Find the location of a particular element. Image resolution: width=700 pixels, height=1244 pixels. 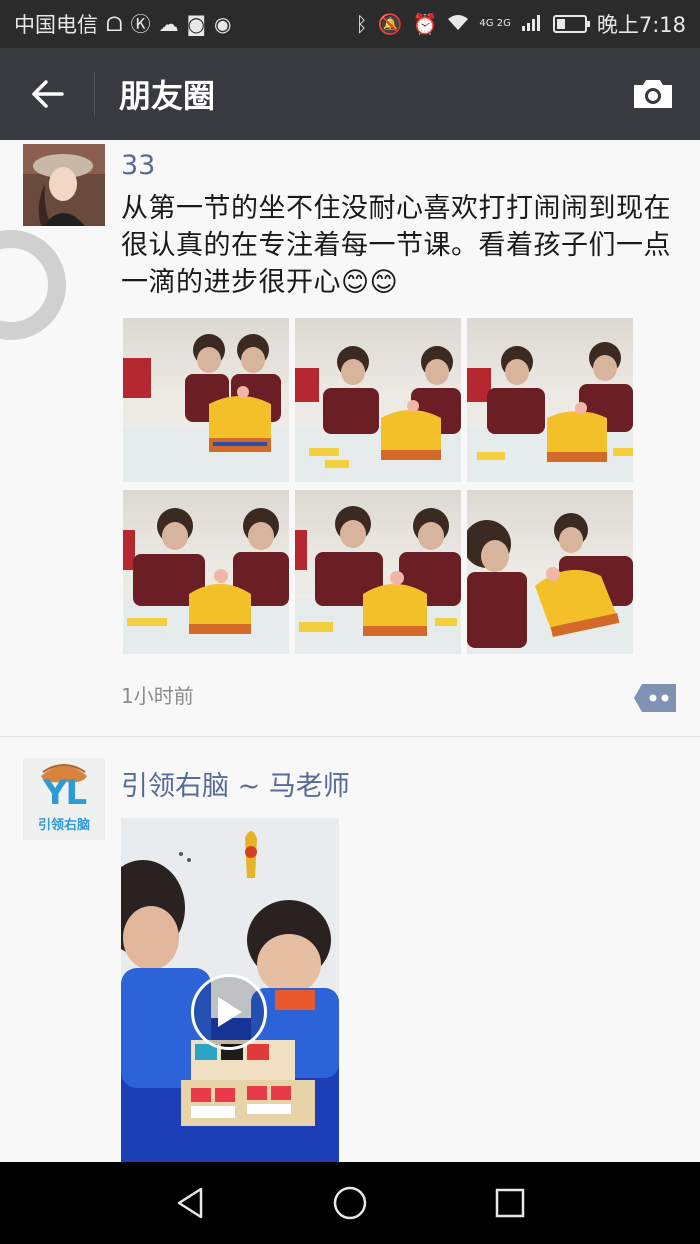

alarm-icon: ⏰ is located at coordinates (425, 24).